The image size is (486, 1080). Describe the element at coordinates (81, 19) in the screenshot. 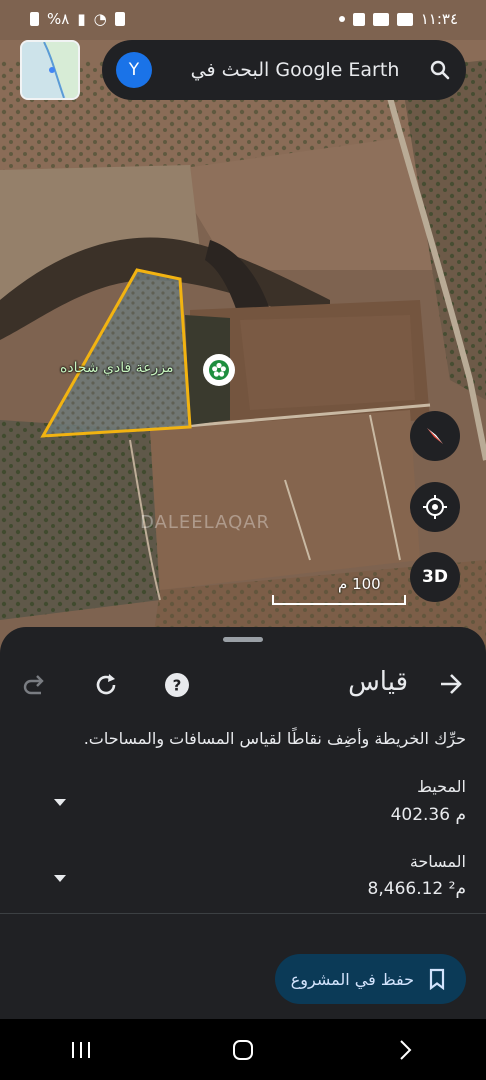

I see `signal-icon: ▮` at that location.